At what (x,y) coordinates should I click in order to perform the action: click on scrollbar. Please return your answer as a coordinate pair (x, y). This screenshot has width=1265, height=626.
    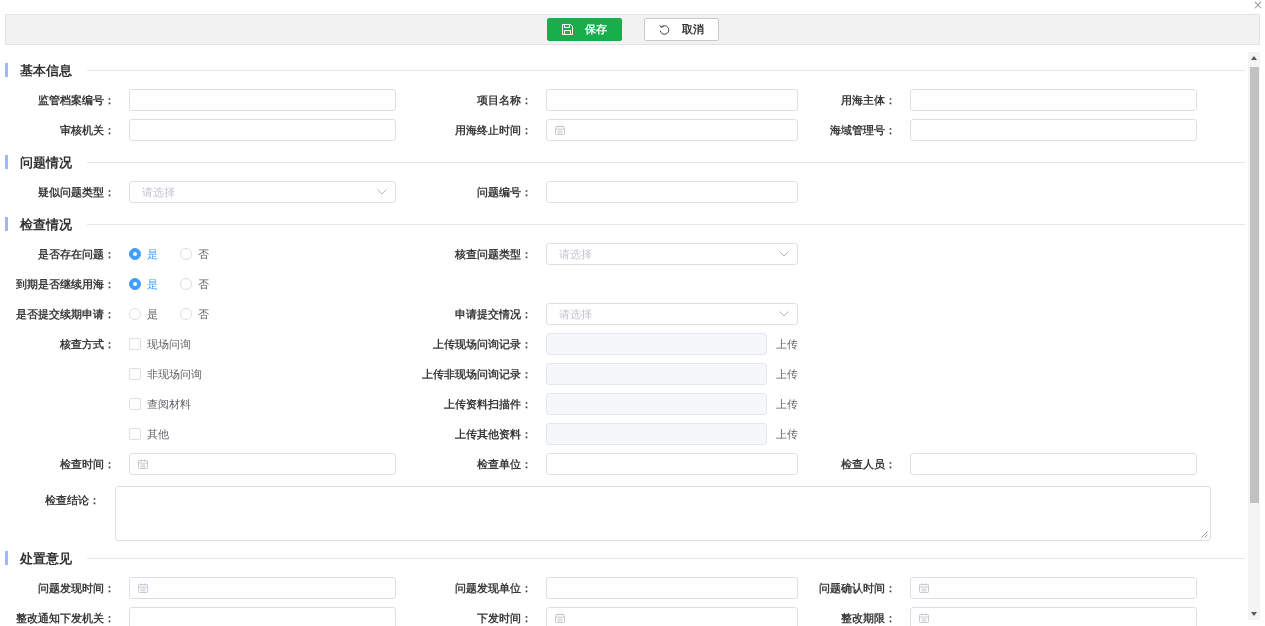
    Looking at the image, I should click on (1254, 336).